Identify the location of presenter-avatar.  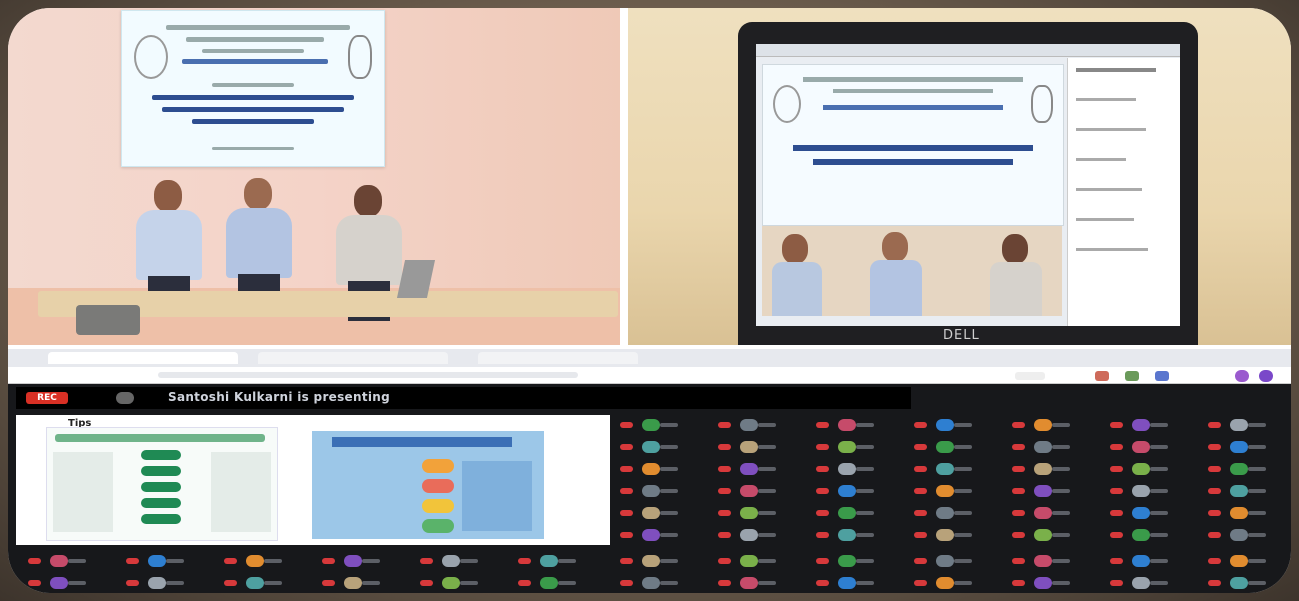
(125, 398).